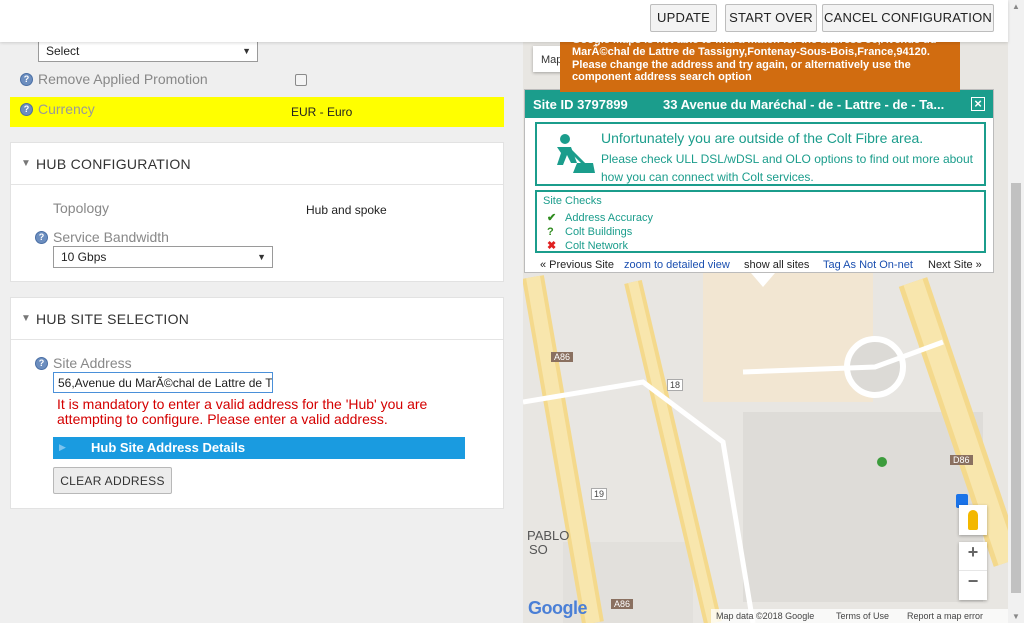 This screenshot has height=623, width=1024. Describe the element at coordinates (66, 109) in the screenshot. I see `currency-label: Currency` at that location.